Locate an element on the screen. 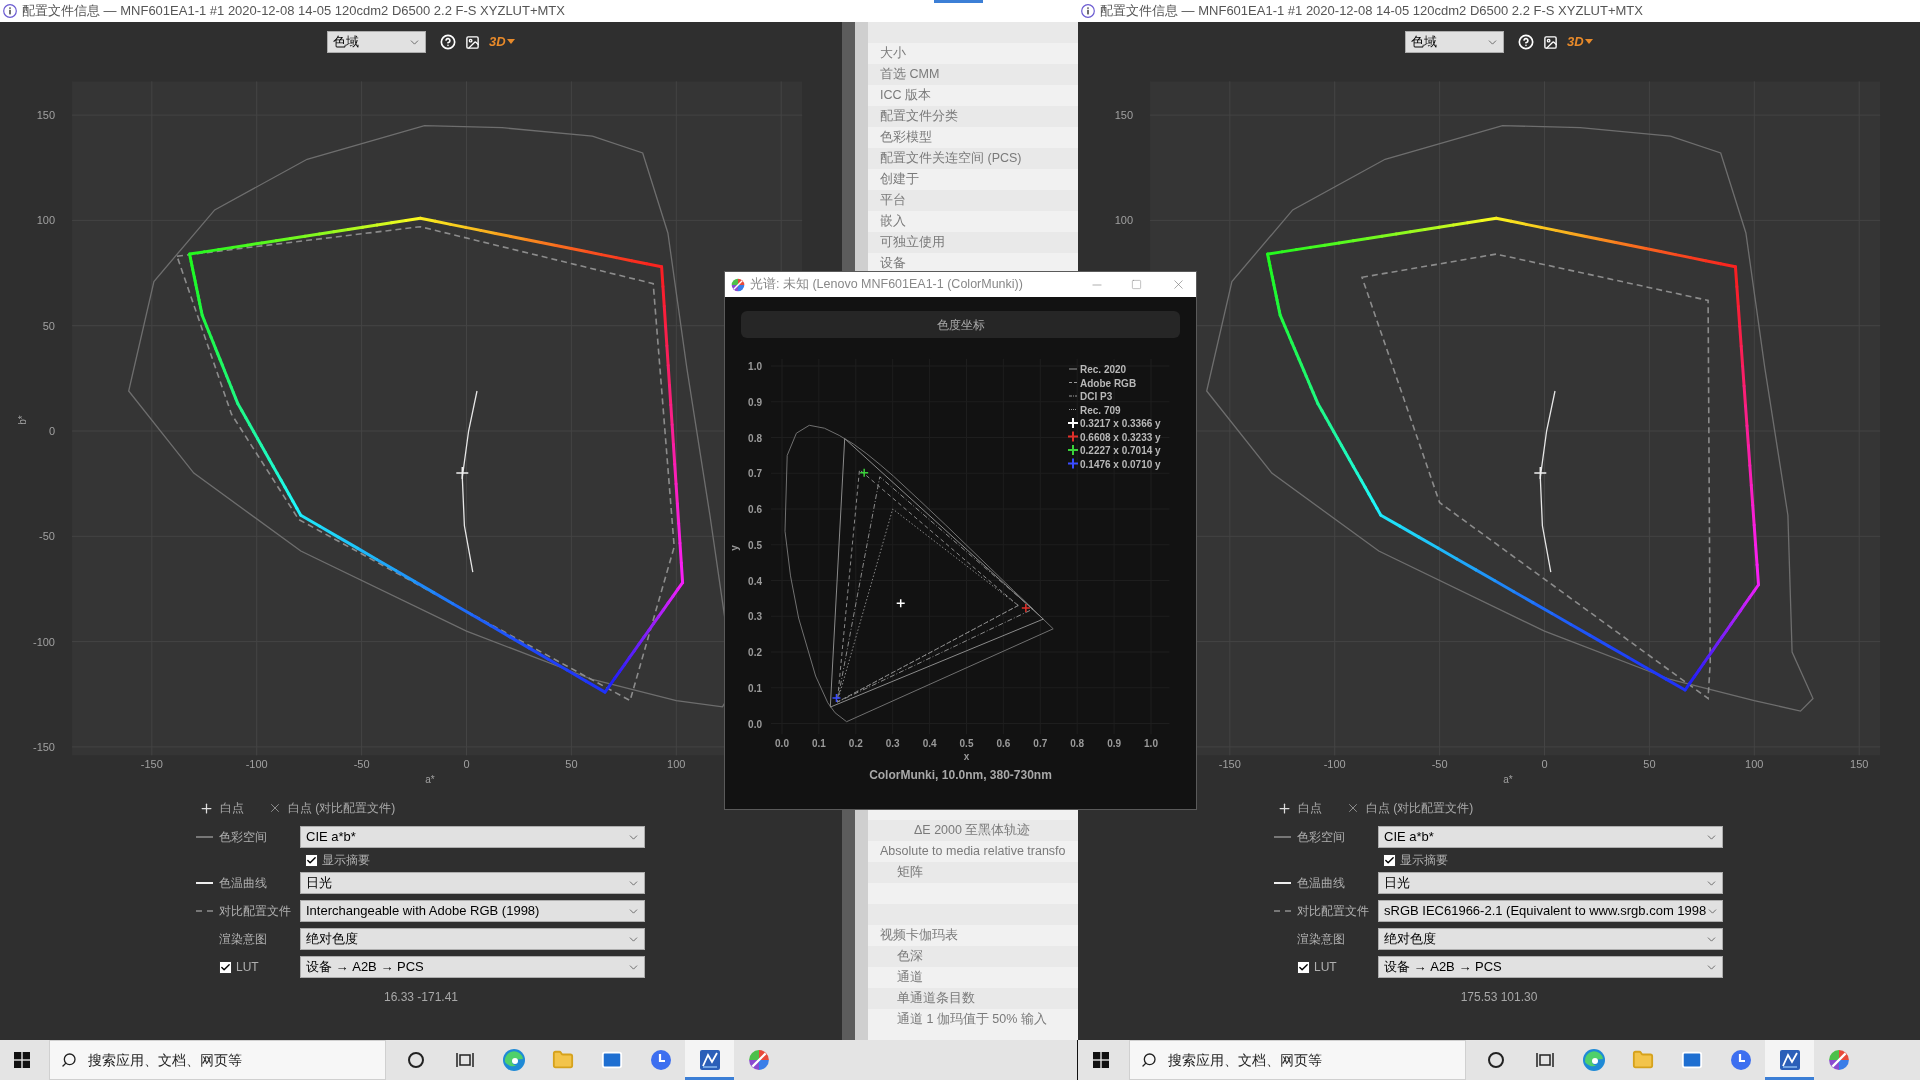  cross-icon is located at coordinates (1284, 808).